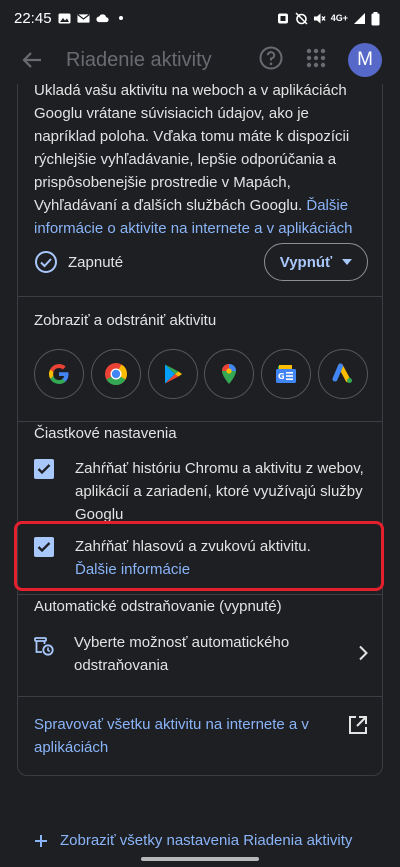 This screenshot has height=867, width=400. I want to click on app-bar: Riadenie aktivity M, so click(200, 60).